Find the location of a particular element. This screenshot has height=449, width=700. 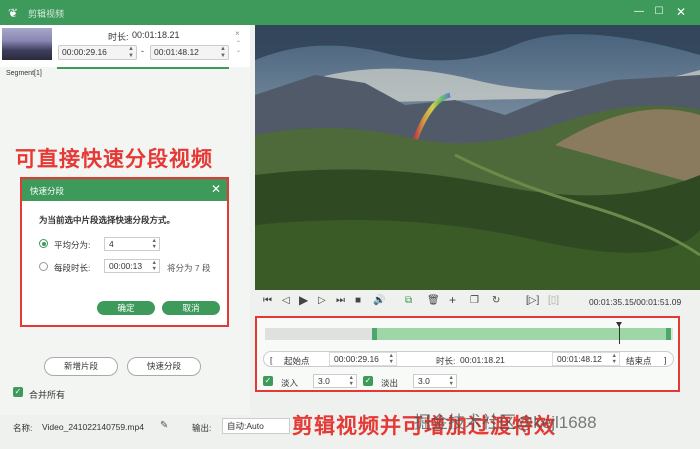

start-point-button: 起始点 is located at coordinates (297, 361).